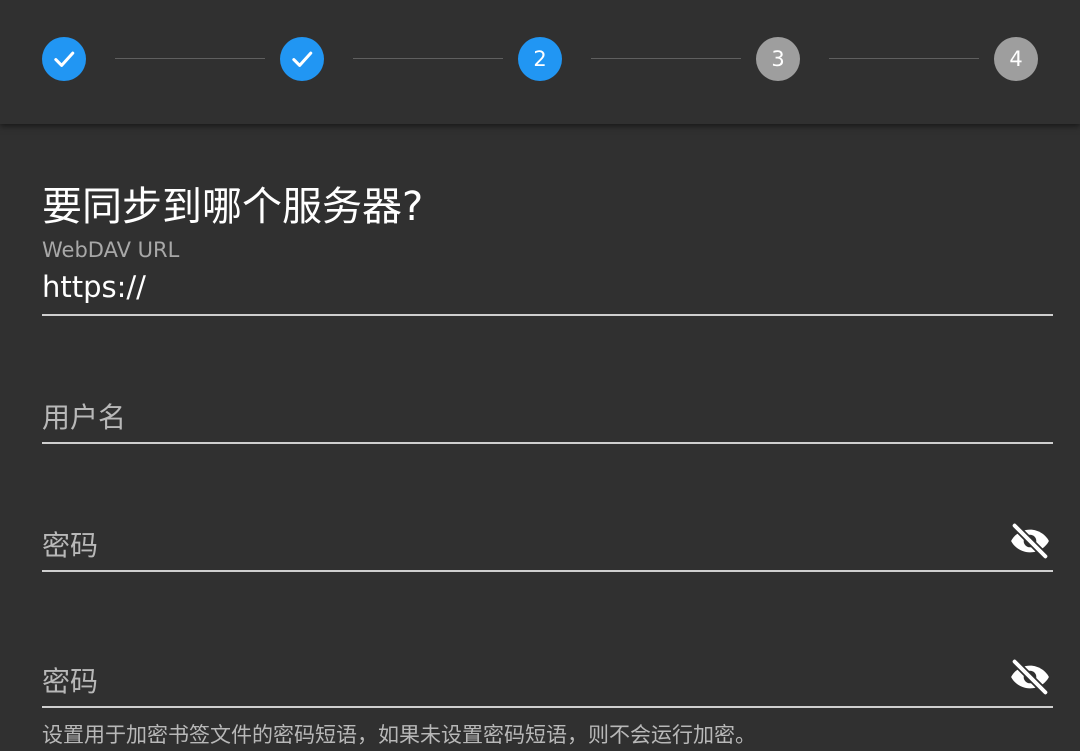  Describe the element at coordinates (94, 287) in the screenshot. I see `webdav-url-input: https://` at that location.